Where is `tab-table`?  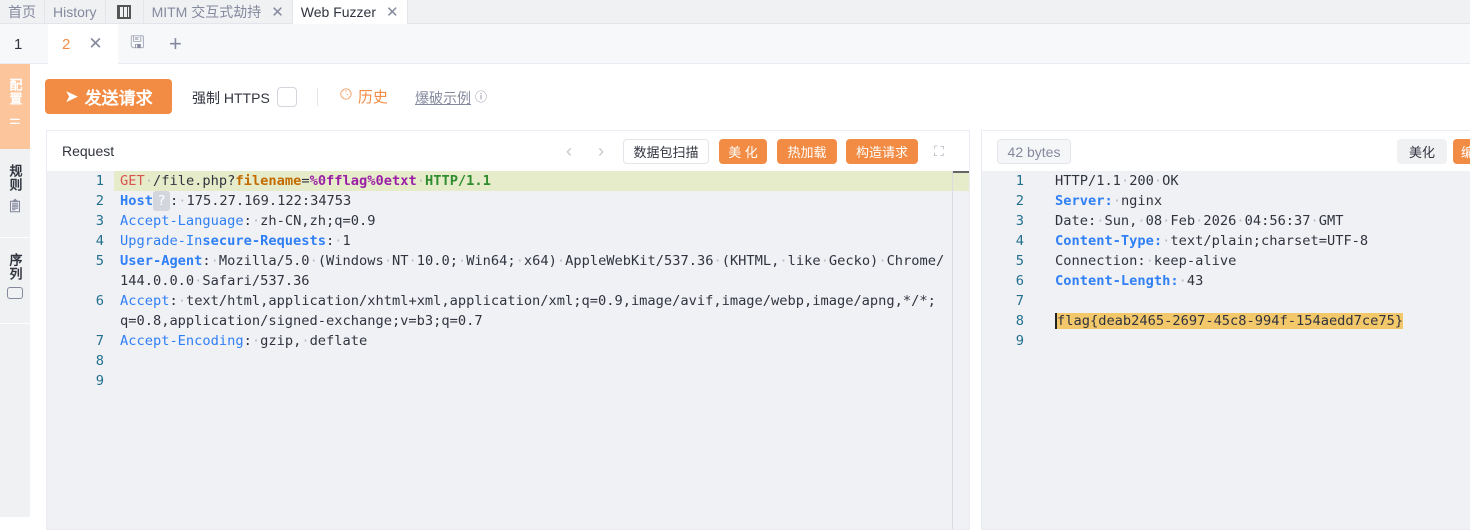
tab-table is located at coordinates (125, 12).